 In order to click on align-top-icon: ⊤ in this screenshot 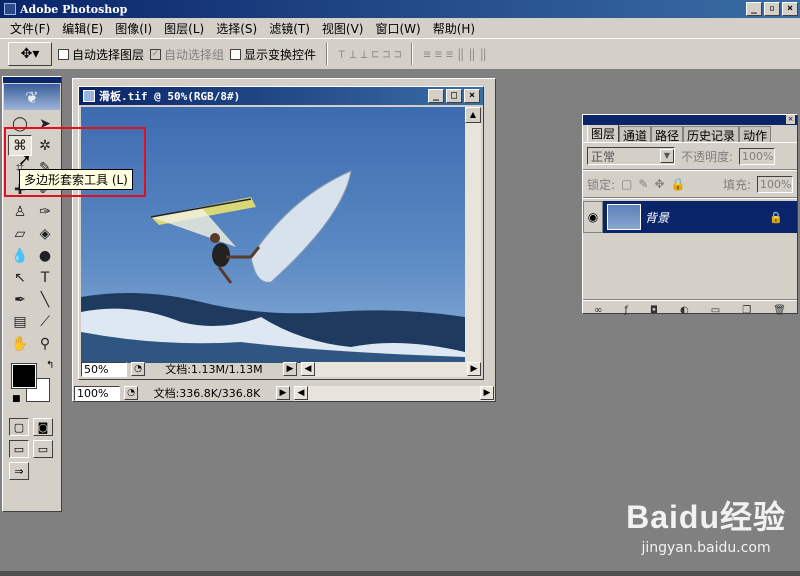, I will do `click(341, 54)`.